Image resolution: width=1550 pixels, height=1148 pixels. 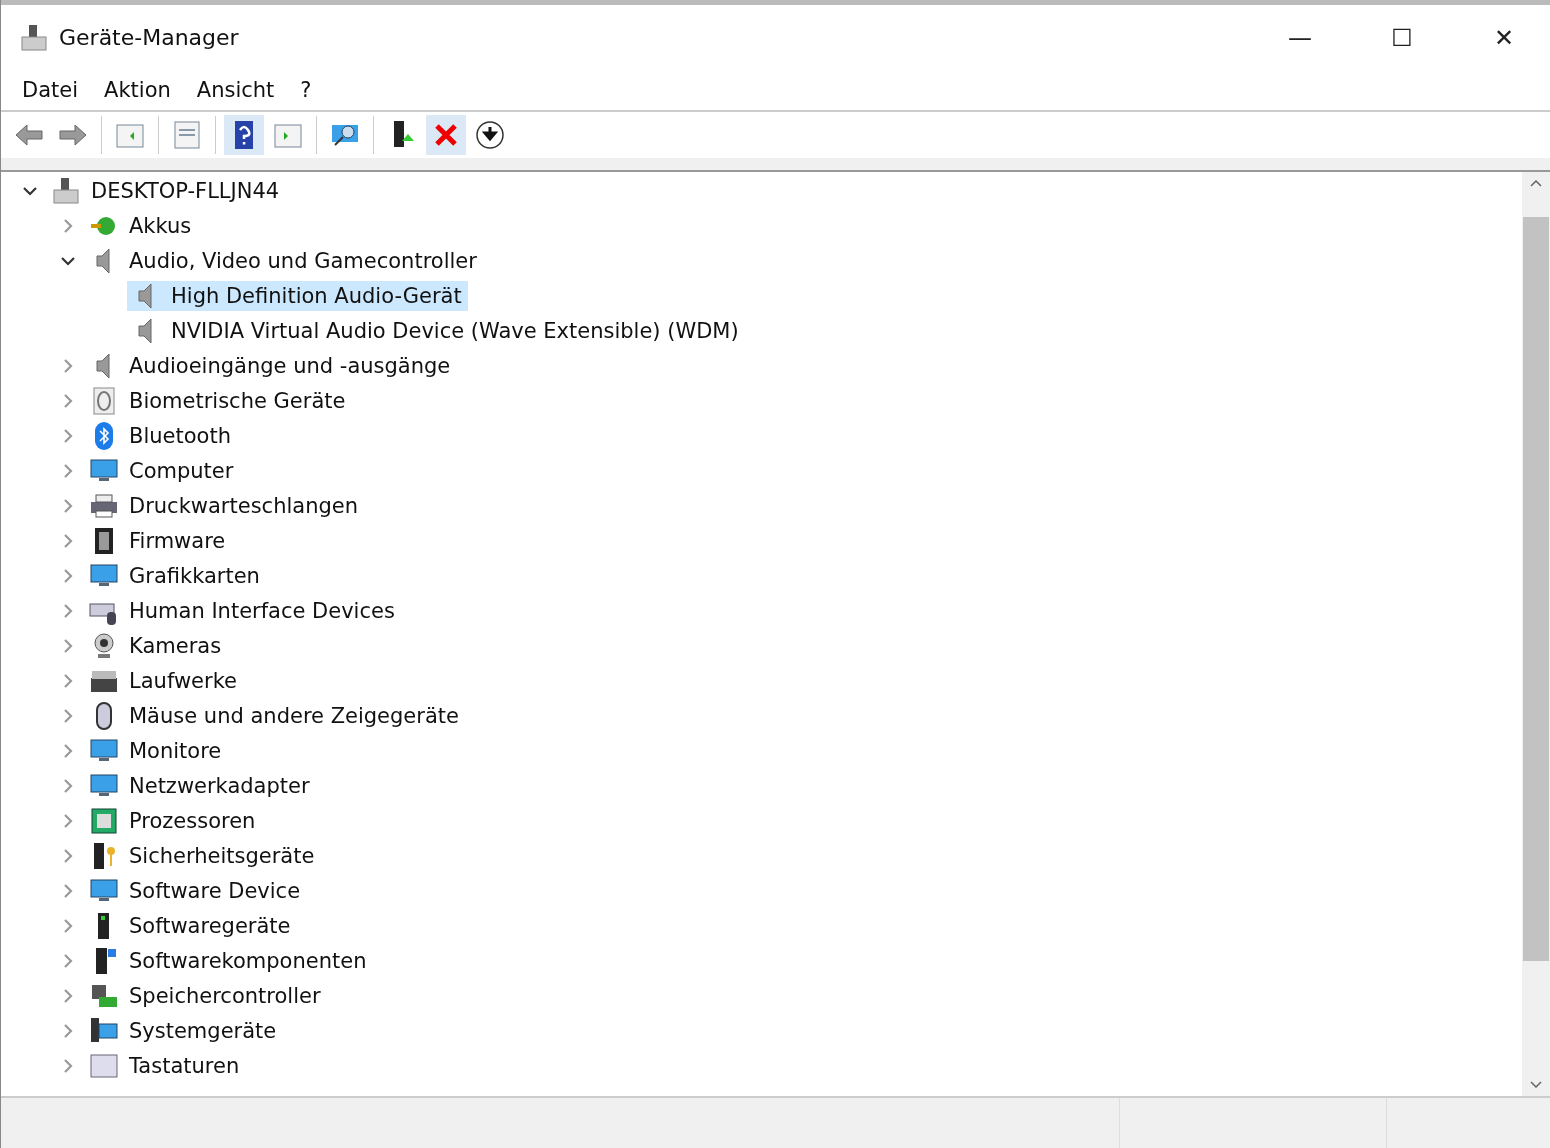 What do you see at coordinates (1300, 37) in the screenshot?
I see `minimize-button: —` at bounding box center [1300, 37].